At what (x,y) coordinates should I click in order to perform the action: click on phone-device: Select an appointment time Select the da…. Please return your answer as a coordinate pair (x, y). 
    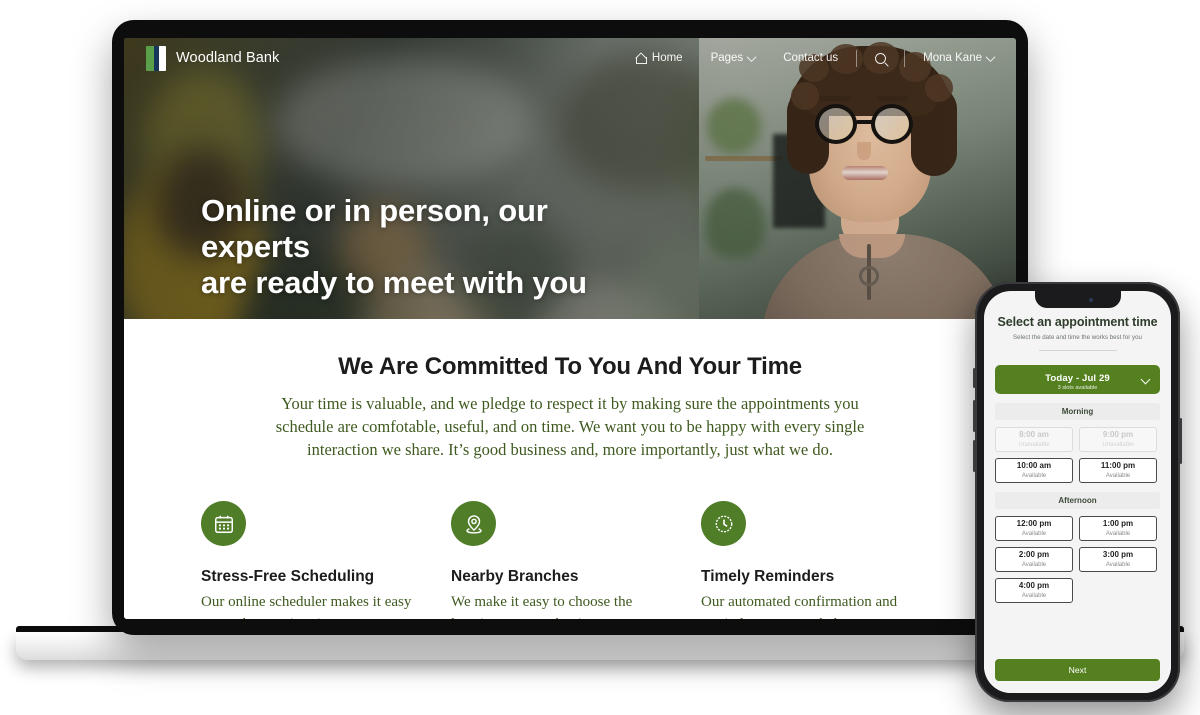
    Looking at the image, I should click on (1077, 492).